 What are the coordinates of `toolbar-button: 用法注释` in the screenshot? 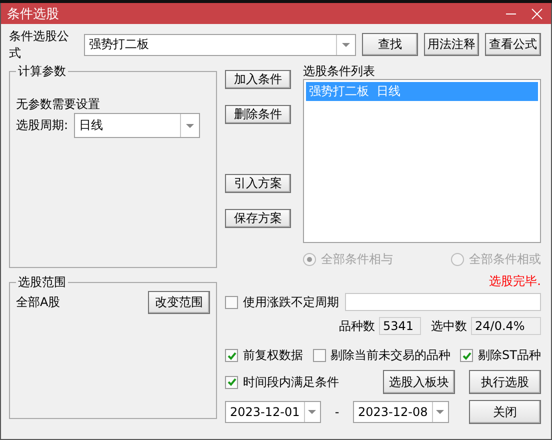 It's located at (452, 44).